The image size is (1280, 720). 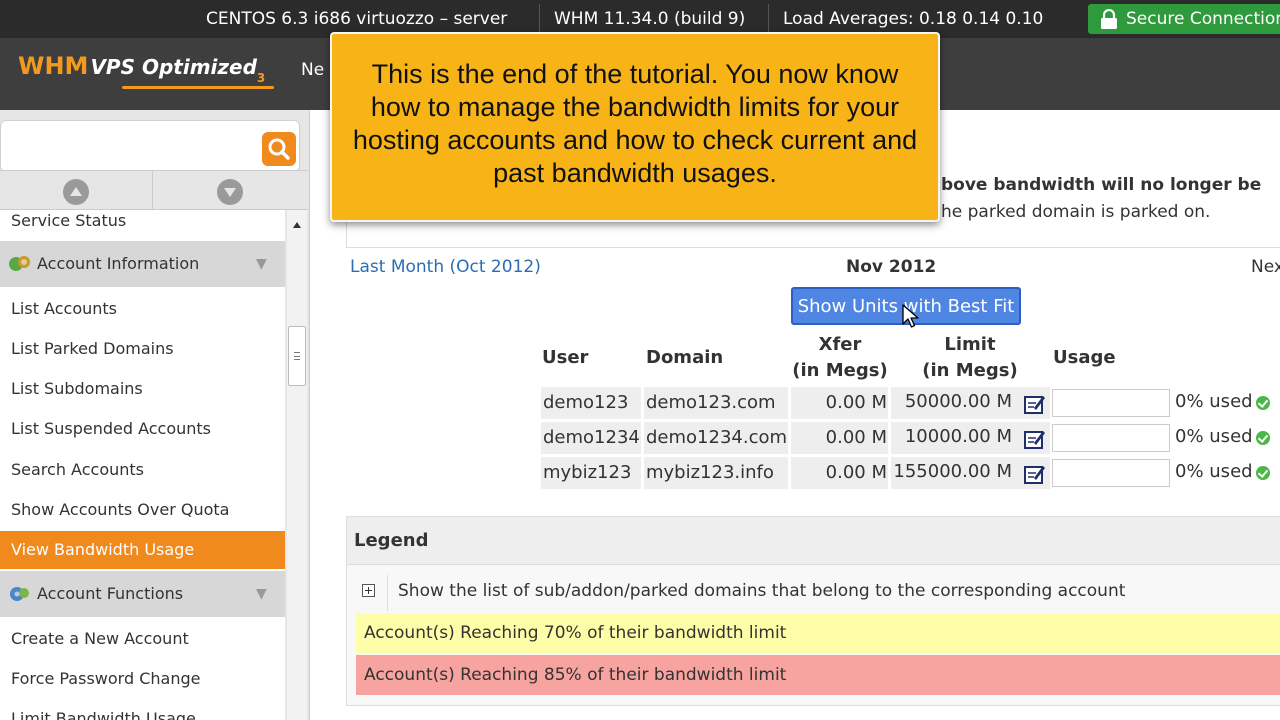 What do you see at coordinates (110, 593) in the screenshot?
I see `sidebar-group-label: Account Functions` at bounding box center [110, 593].